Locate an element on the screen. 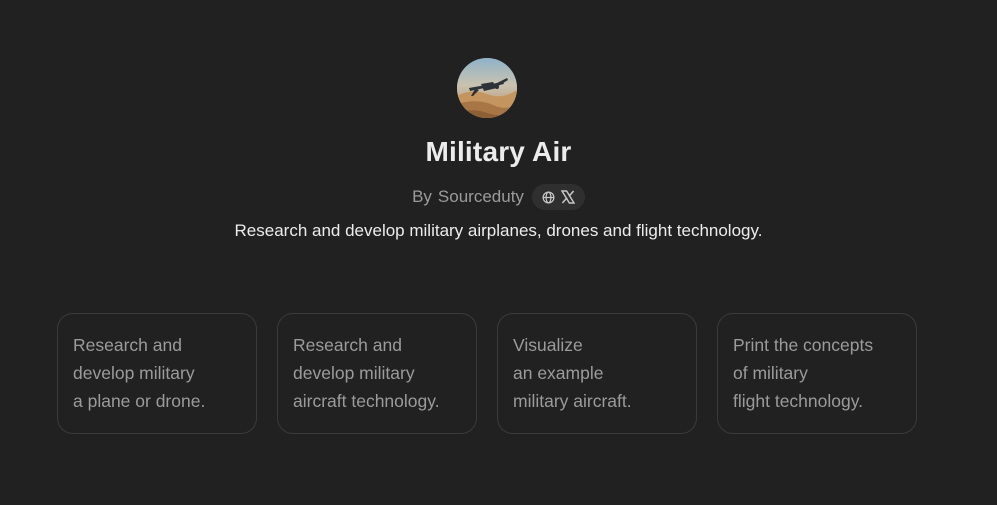 The height and width of the screenshot is (505, 997). starter-line: aircraft technology. is located at coordinates (366, 401).